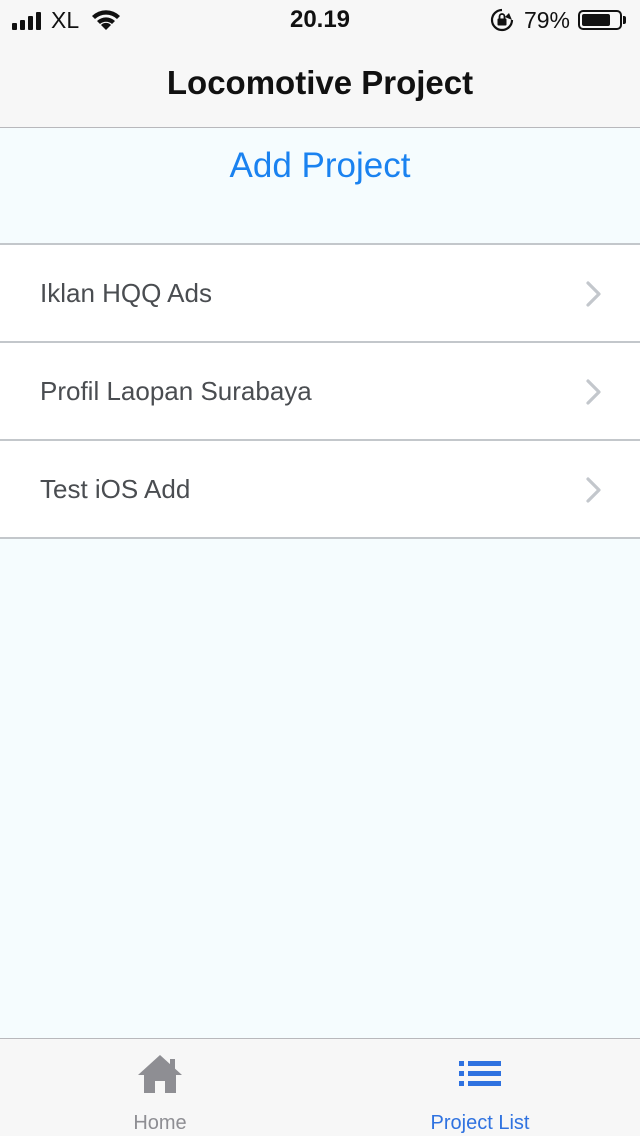 The image size is (640, 1136). I want to click on add-project-section: Add Project, so click(320, 186).